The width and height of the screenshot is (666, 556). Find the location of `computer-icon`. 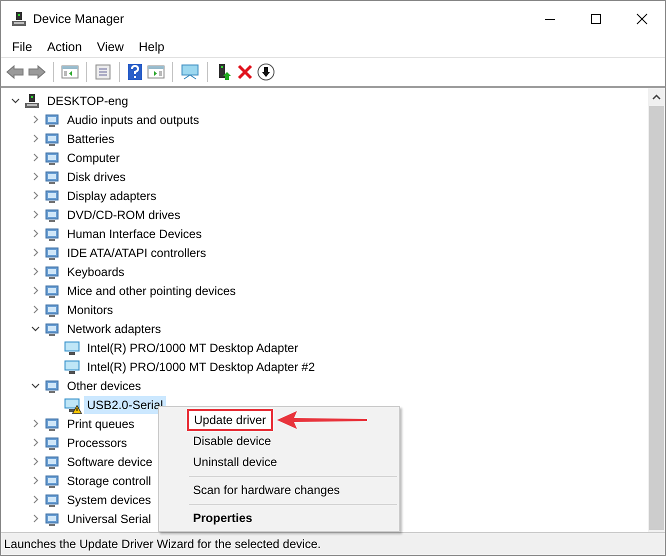

computer-icon is located at coordinates (19, 19).